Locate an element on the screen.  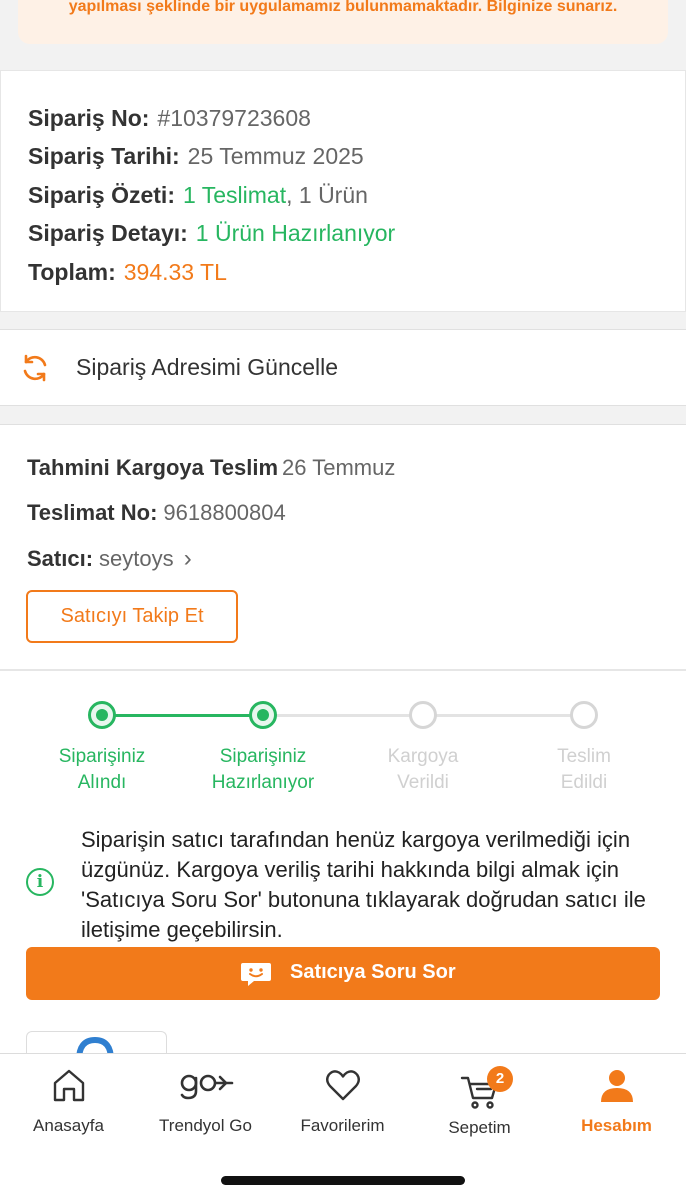
delivery-number-value: 9618800804 is located at coordinates (224, 512).